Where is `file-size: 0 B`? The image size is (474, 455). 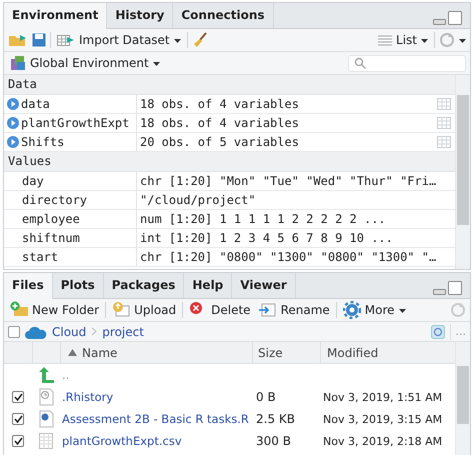
file-size: 0 B is located at coordinates (266, 397).